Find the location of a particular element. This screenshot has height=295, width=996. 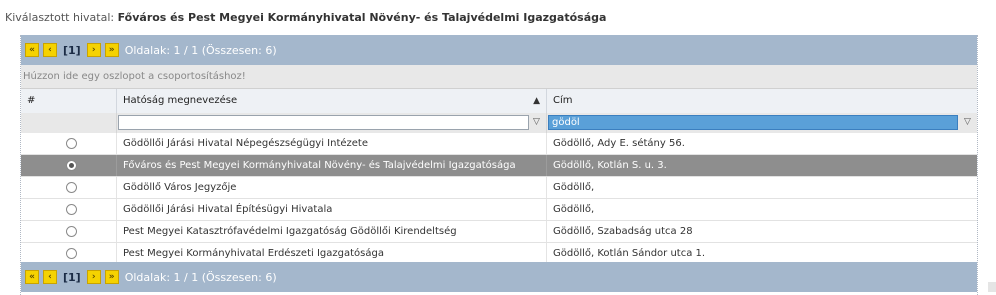

filter-row: ▽ ▽ is located at coordinates (499, 123).